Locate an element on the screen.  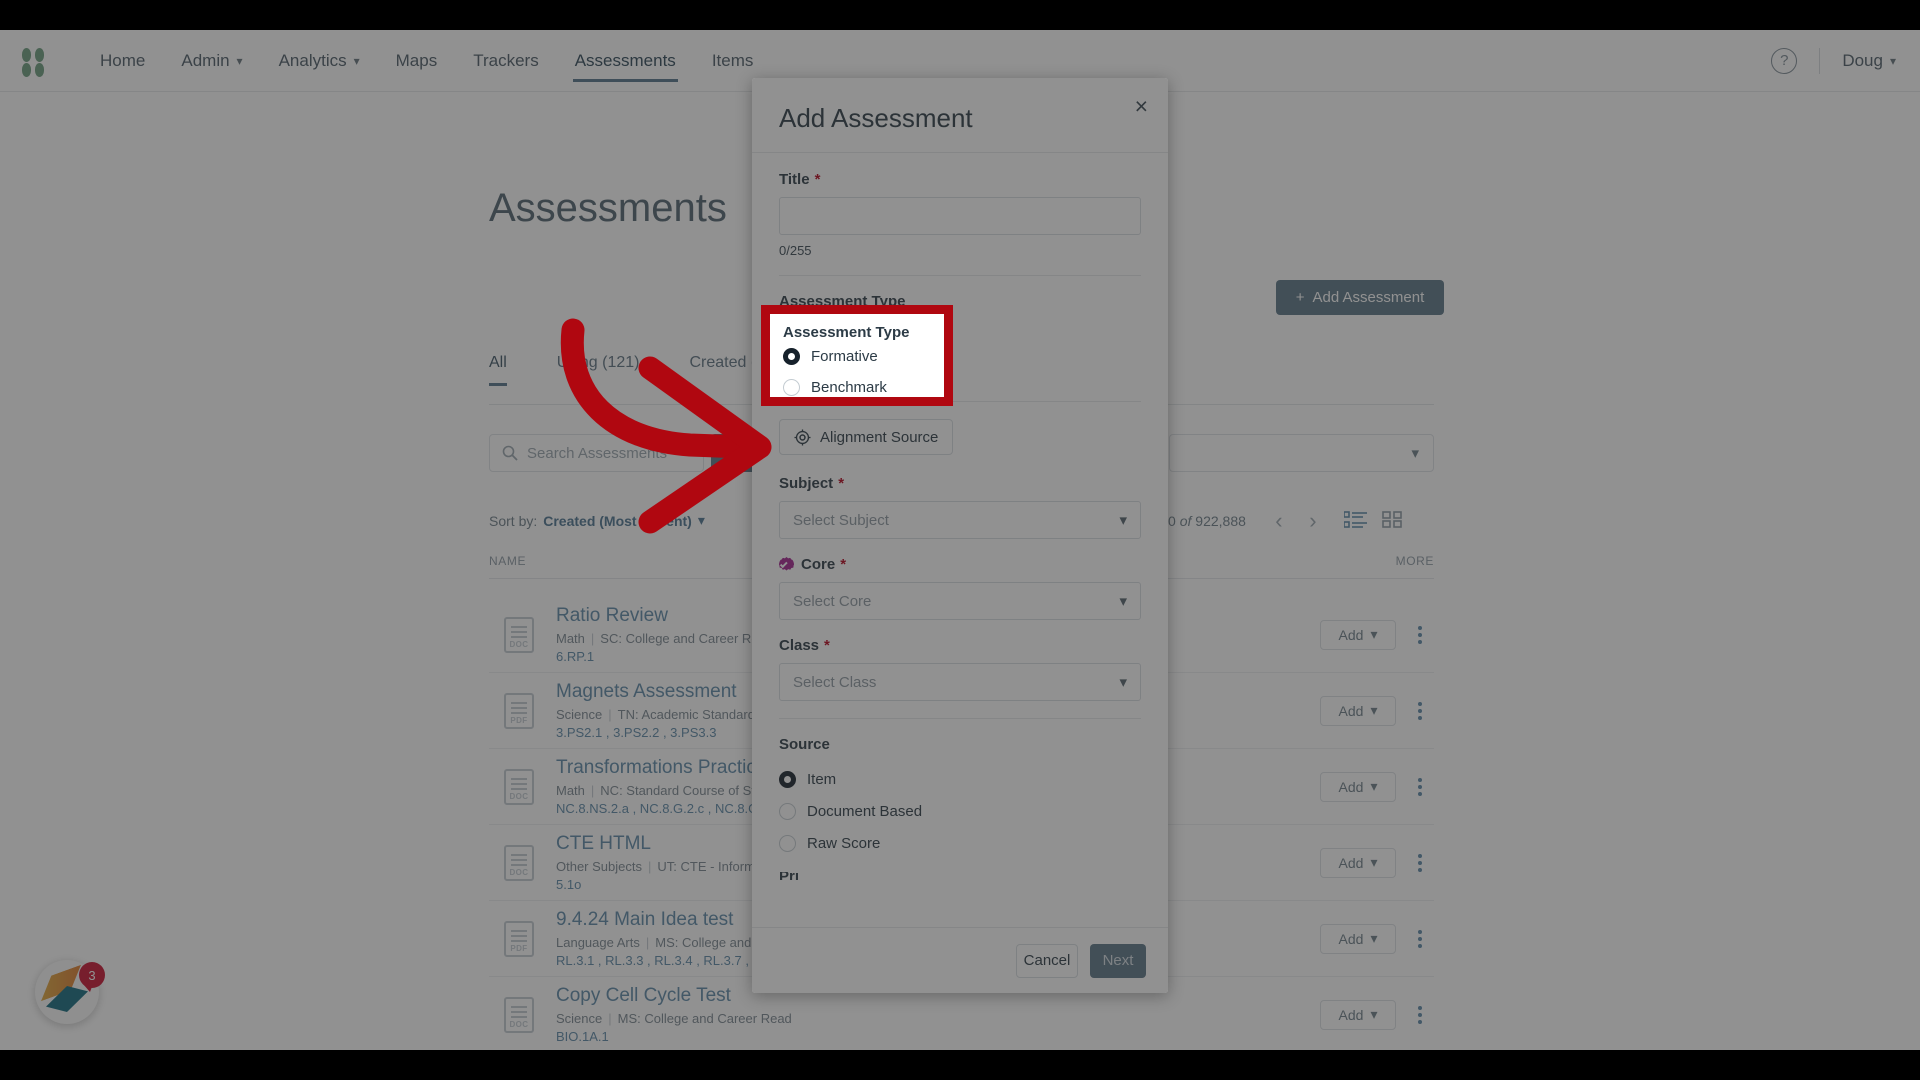
highlight-assessment-type-label: Assessment Type is located at coordinates (846, 332).